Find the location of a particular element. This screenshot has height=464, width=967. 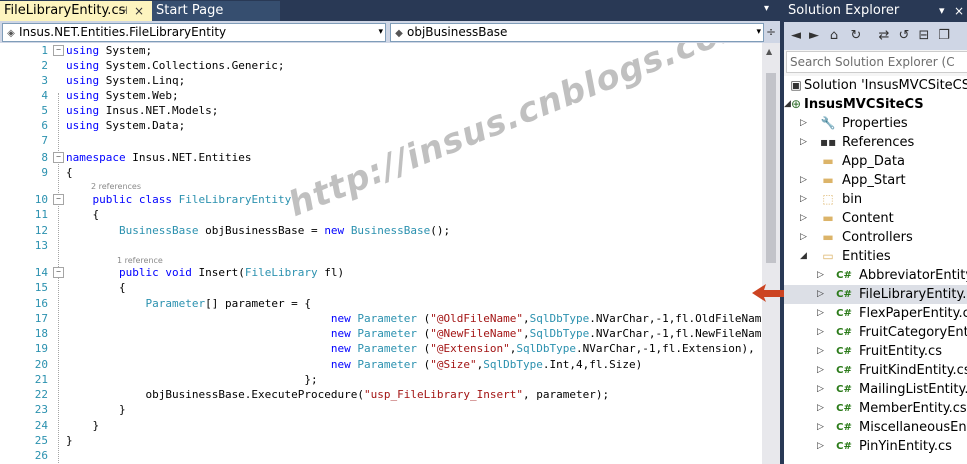

refresh-icon: ↺ is located at coordinates (904, 36).